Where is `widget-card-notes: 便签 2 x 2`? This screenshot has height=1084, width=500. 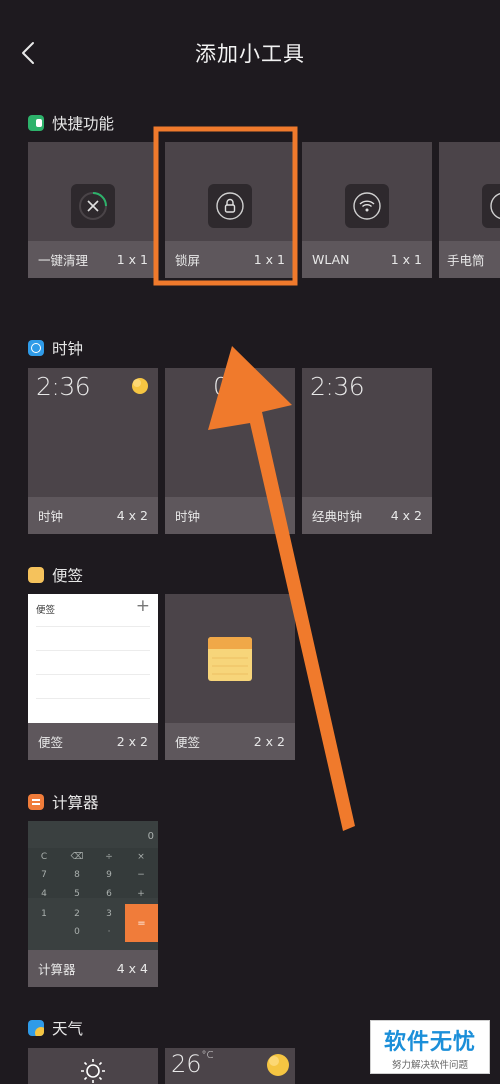
widget-card-notes: 便签 2 x 2 is located at coordinates (230, 677).